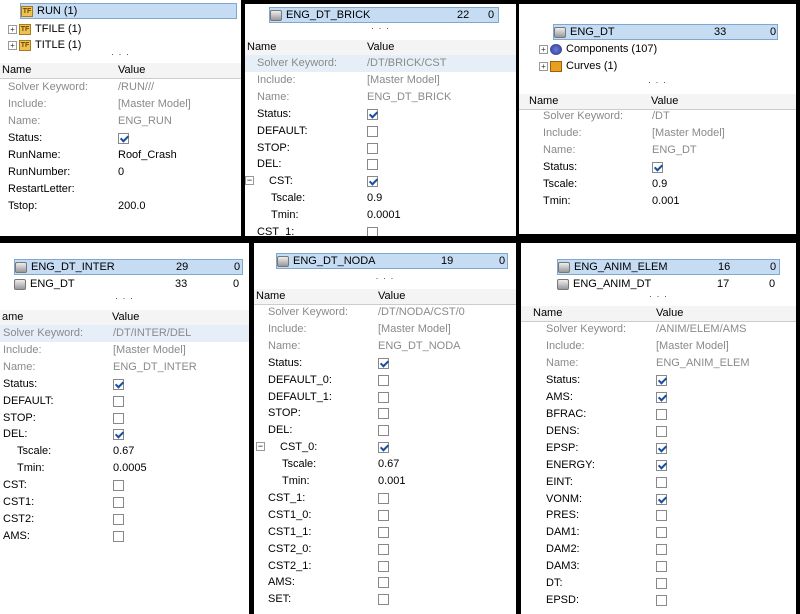  Describe the element at coordinates (385, 549) in the screenshot. I see `property-row-cst2-0: CST2_0:` at that location.